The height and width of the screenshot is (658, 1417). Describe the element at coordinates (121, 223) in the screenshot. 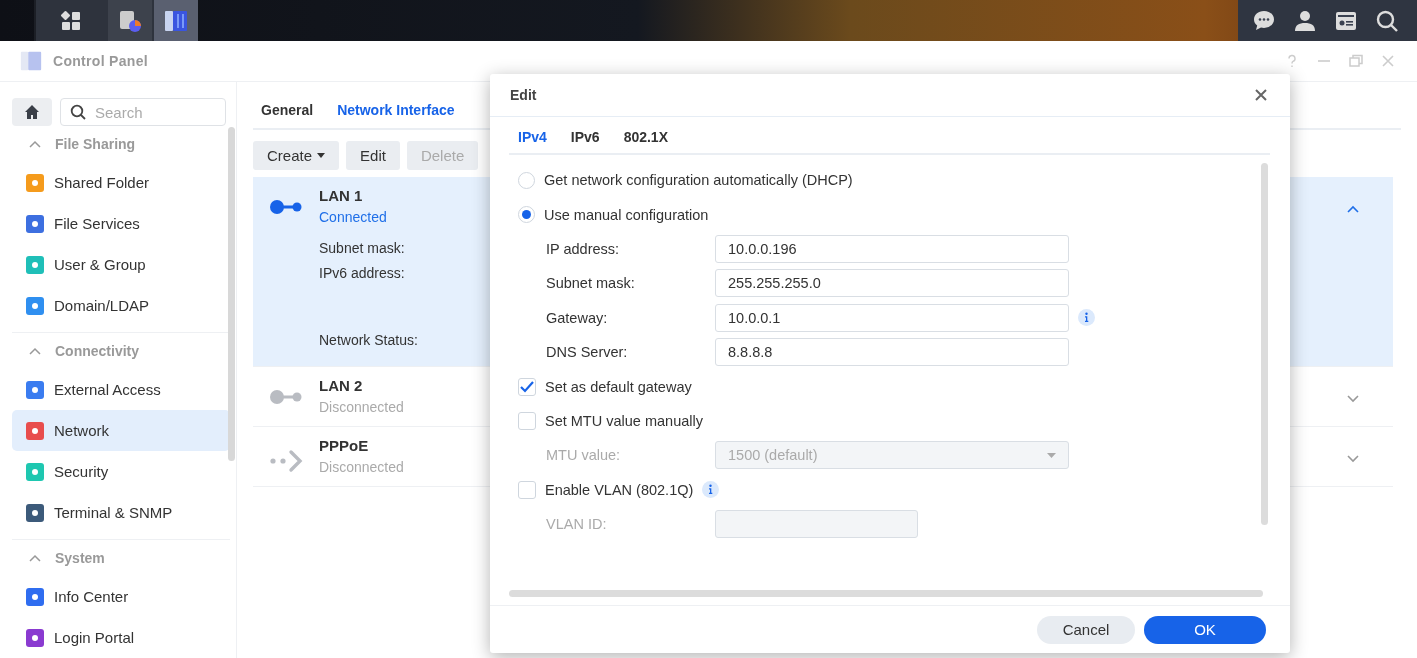

I see `sidebar-item: File Services` at that location.